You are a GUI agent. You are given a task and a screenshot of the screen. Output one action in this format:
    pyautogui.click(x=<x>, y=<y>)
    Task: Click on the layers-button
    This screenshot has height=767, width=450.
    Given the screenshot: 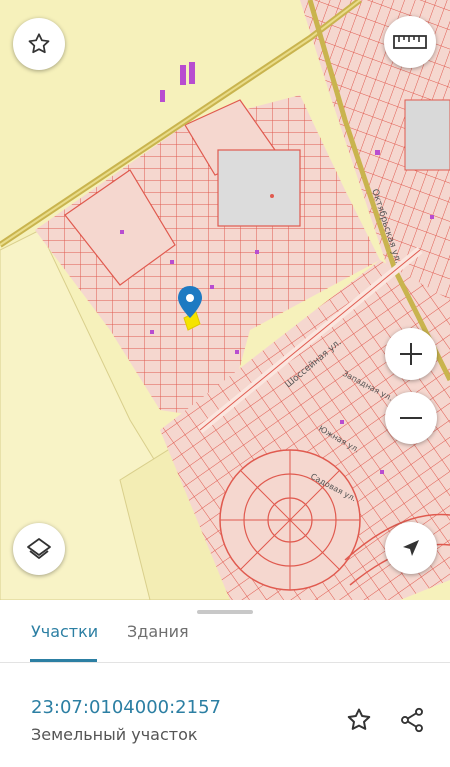 What is the action you would take?
    pyautogui.click(x=39, y=549)
    